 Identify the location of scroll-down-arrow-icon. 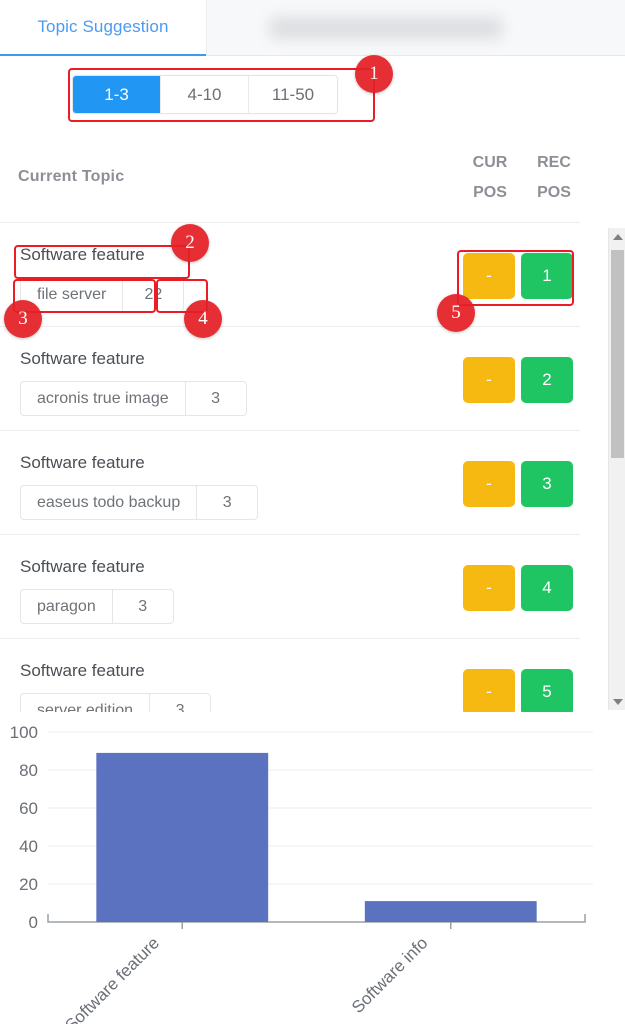
(617, 701).